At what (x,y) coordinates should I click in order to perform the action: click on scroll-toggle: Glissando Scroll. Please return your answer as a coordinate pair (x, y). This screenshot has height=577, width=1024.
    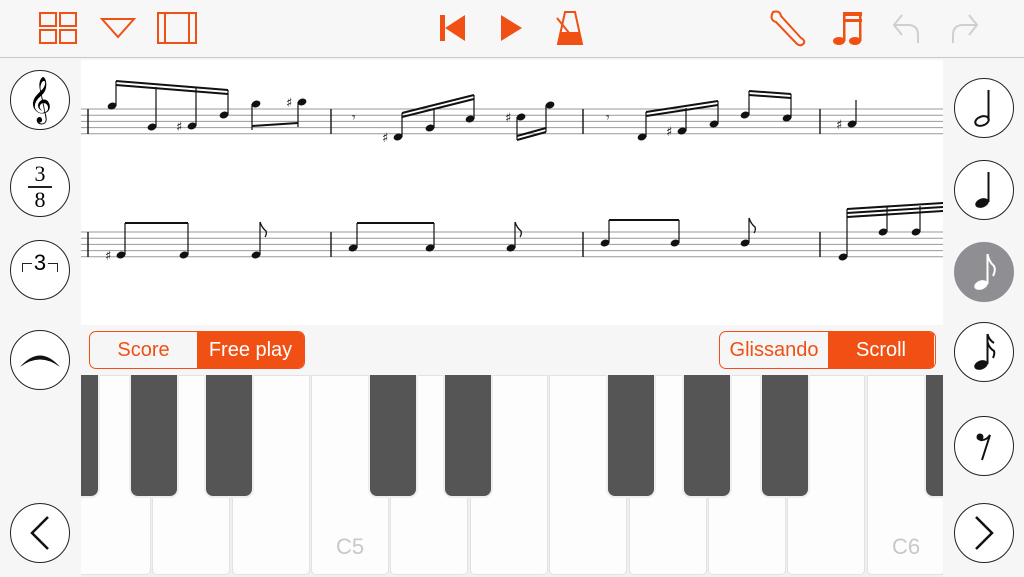
    Looking at the image, I should click on (827, 350).